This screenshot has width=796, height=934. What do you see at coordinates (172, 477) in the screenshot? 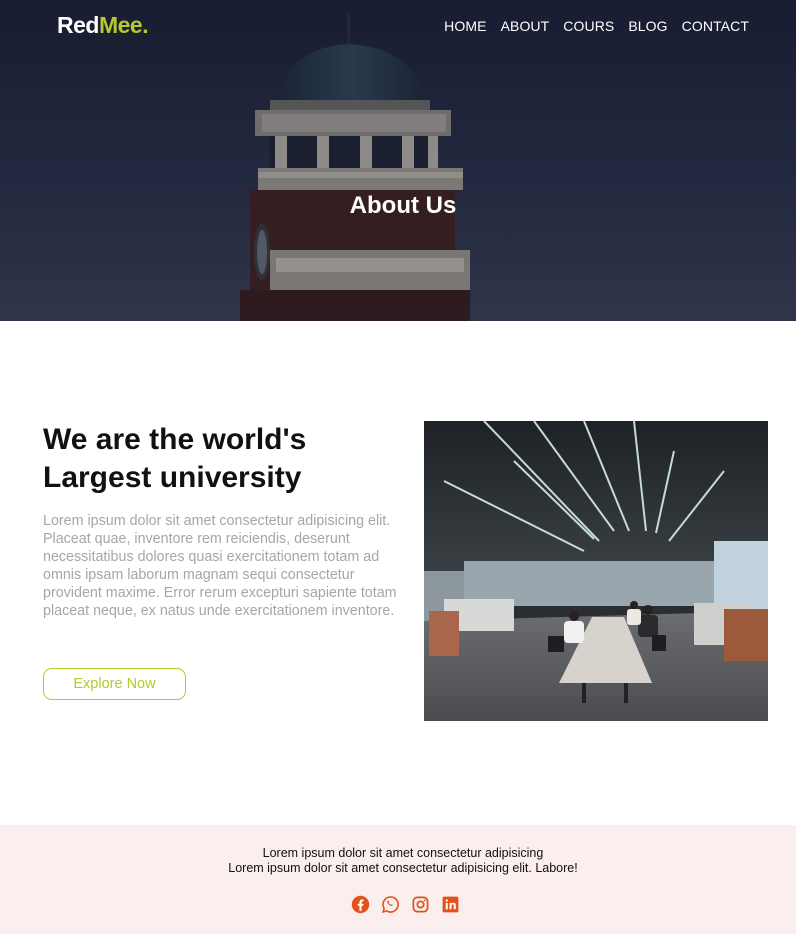
I see `about-heading-line2: Largest university` at bounding box center [172, 477].